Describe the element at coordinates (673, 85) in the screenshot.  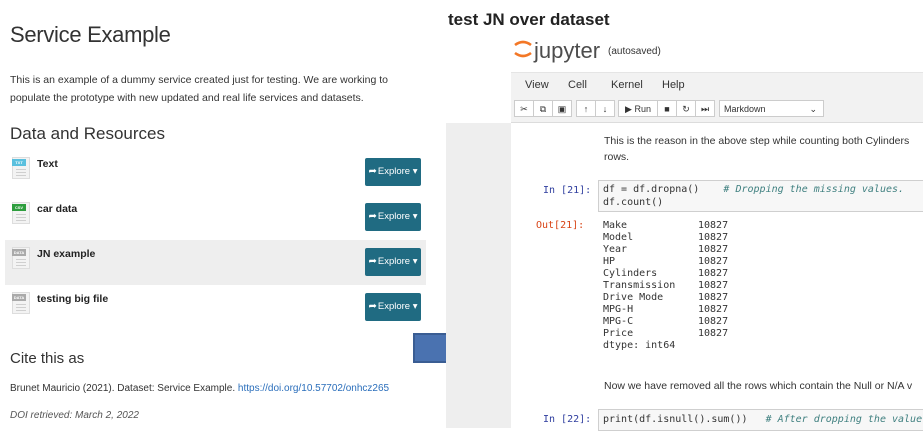
I see `menu-help: Help` at that location.